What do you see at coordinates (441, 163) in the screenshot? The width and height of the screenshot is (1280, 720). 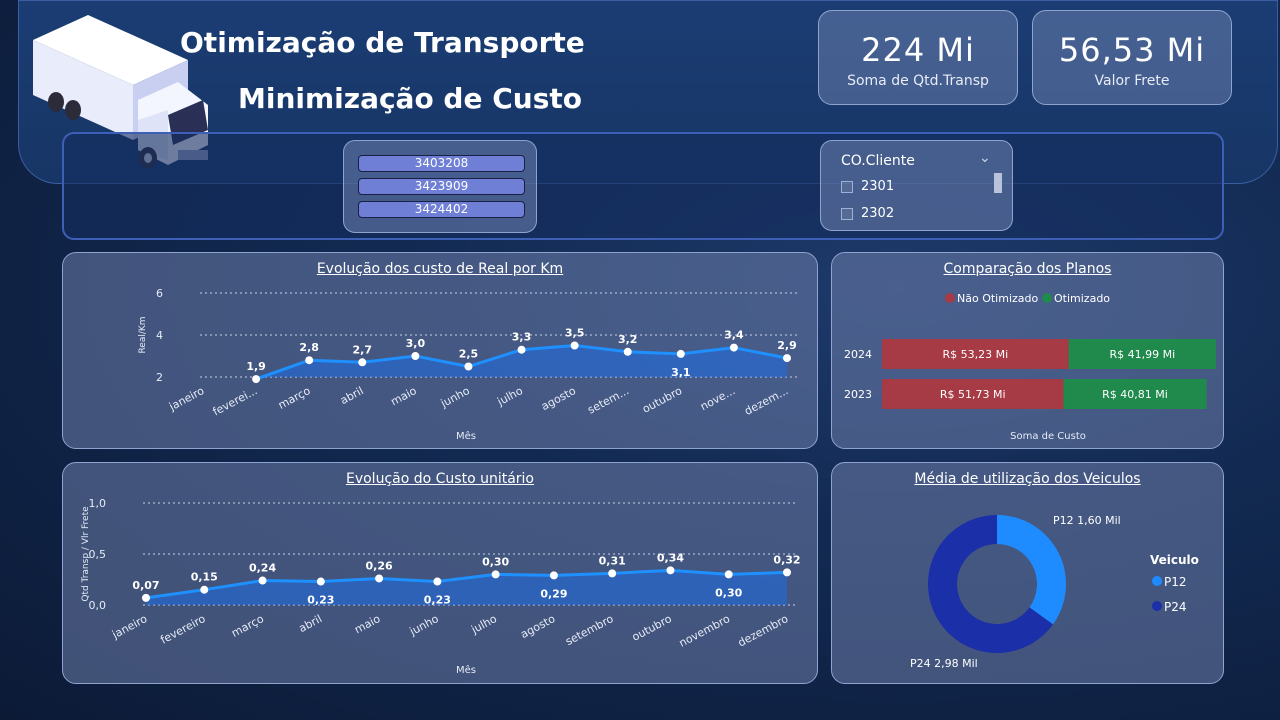 I see `slicer-chip: 3403208` at bounding box center [441, 163].